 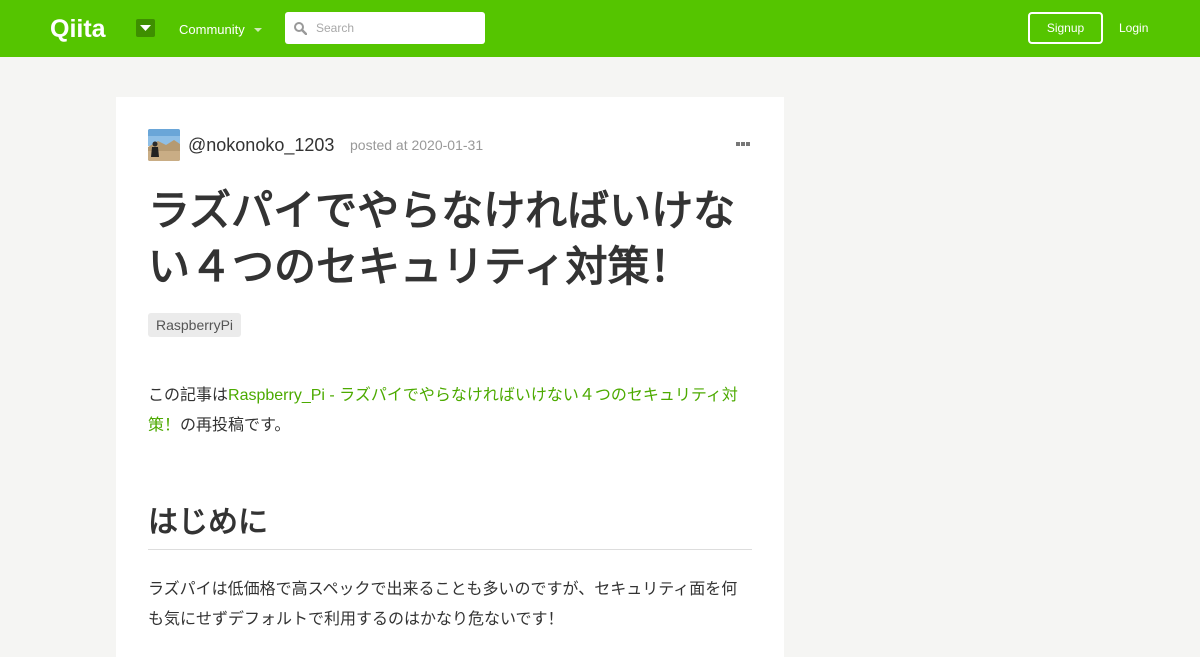 I want to click on top-navbar: Qiita Community Signup Login, so click(x=600, y=28).